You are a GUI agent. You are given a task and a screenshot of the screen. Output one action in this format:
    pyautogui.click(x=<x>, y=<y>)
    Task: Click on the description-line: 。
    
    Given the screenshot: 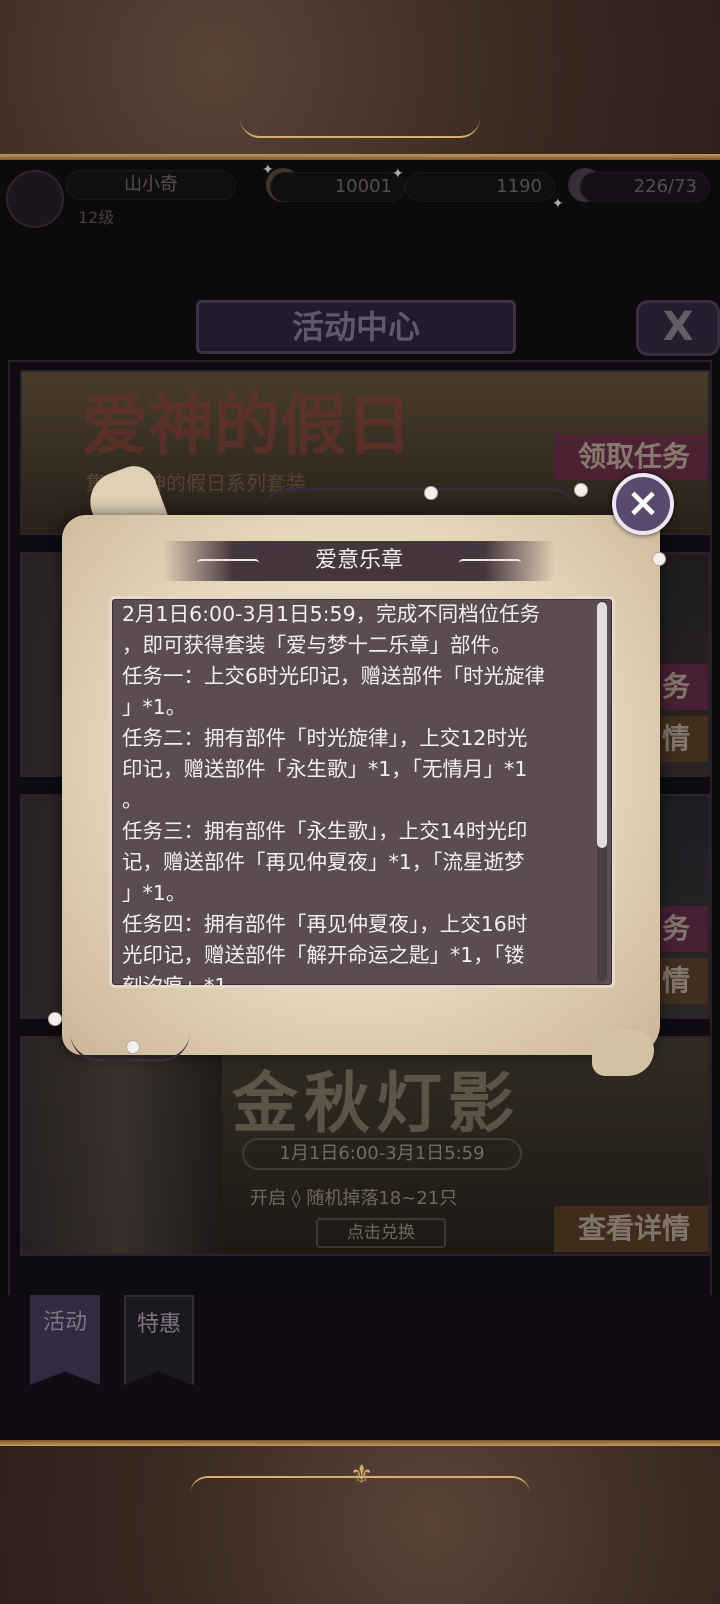 What is the action you would take?
    pyautogui.click(x=132, y=800)
    